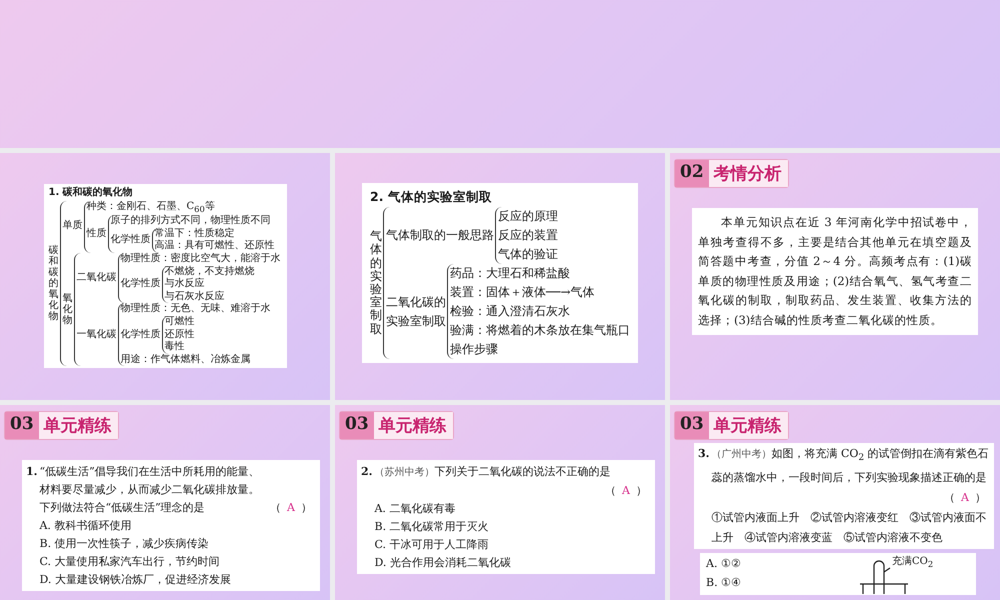  What do you see at coordinates (376, 283) in the screenshot?
I see `diagram-label: 气体的实验室制取` at bounding box center [376, 283].